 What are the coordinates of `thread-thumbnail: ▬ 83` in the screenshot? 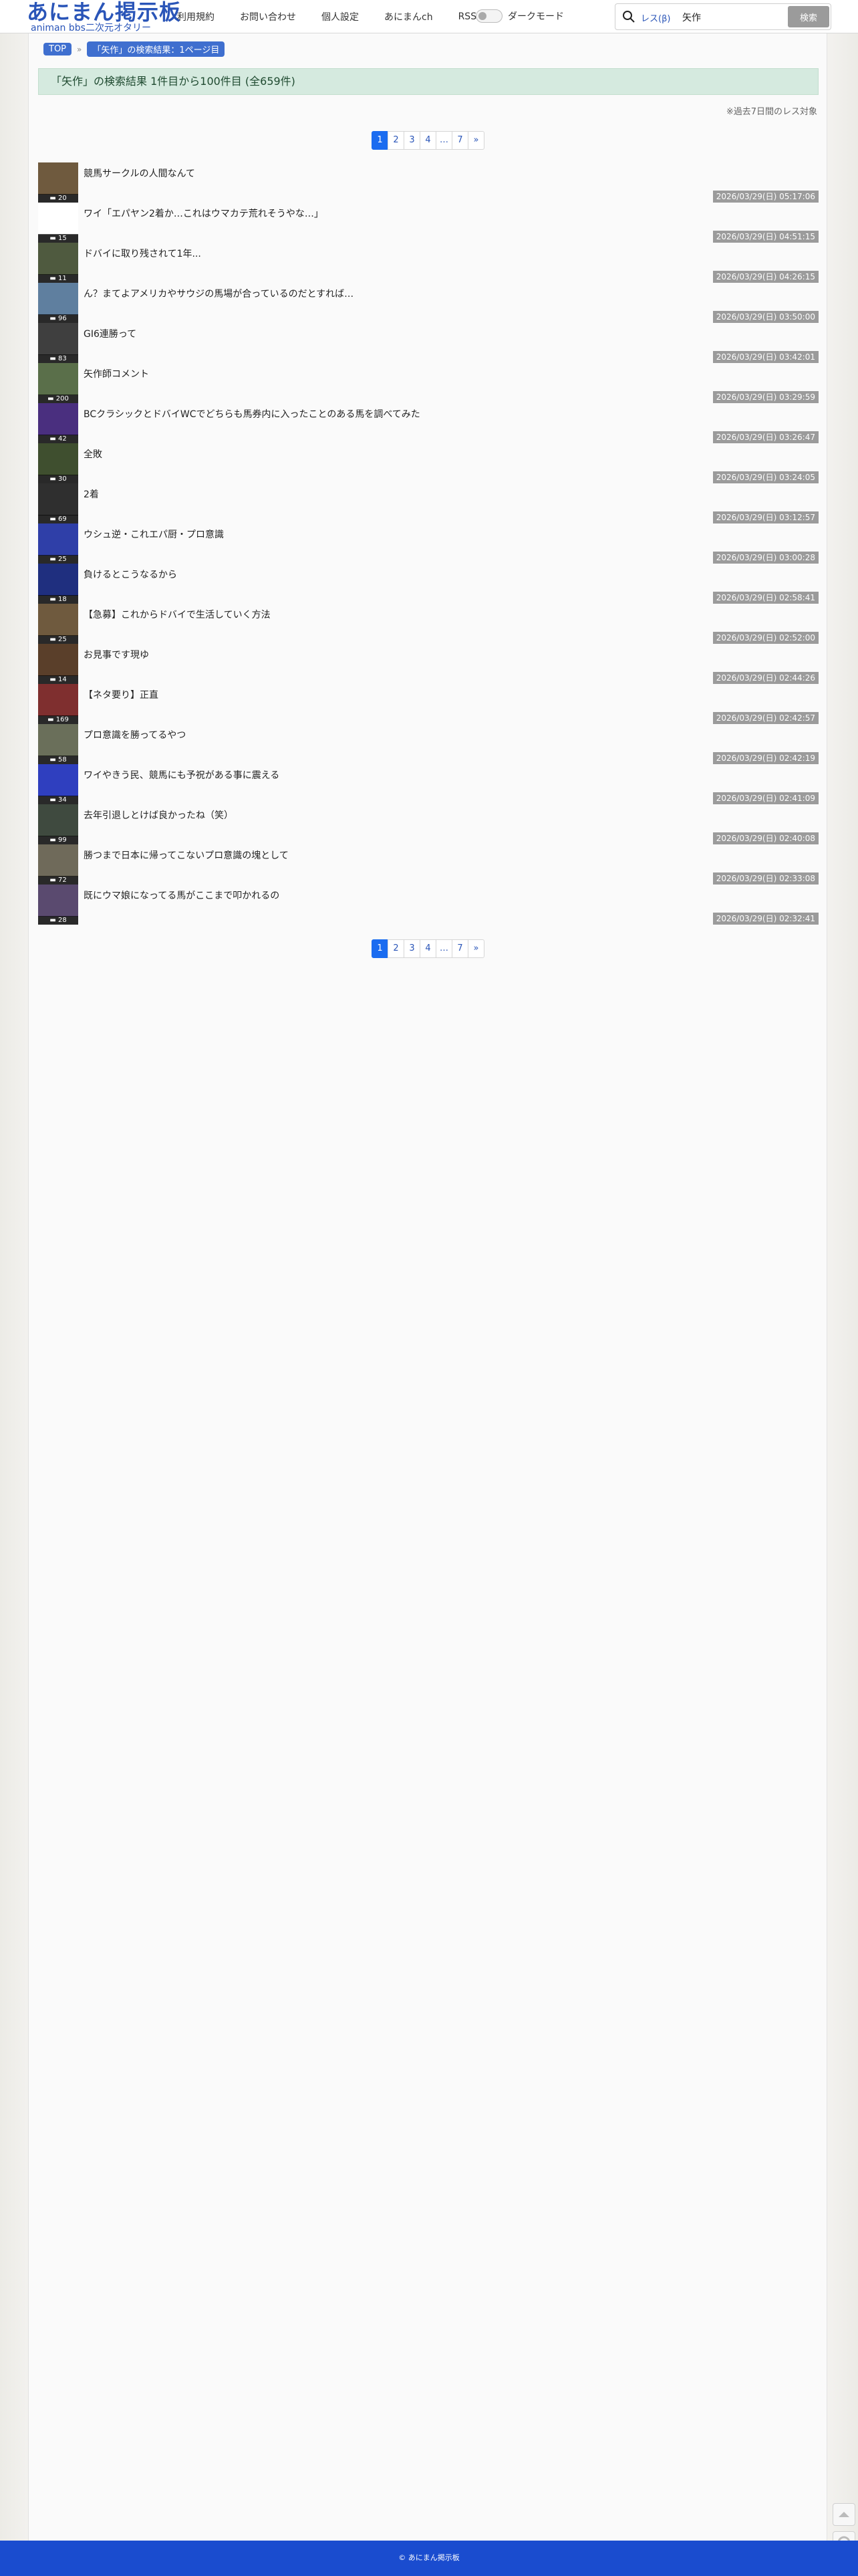 It's located at (58, 343).